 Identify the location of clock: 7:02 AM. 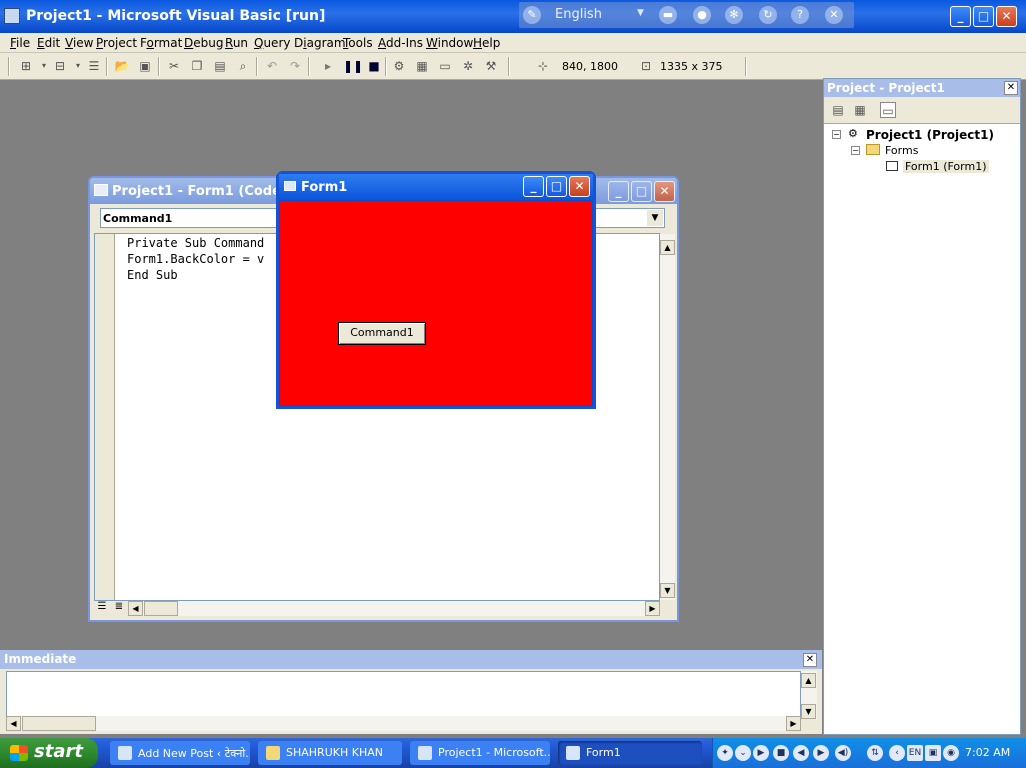
(987, 752).